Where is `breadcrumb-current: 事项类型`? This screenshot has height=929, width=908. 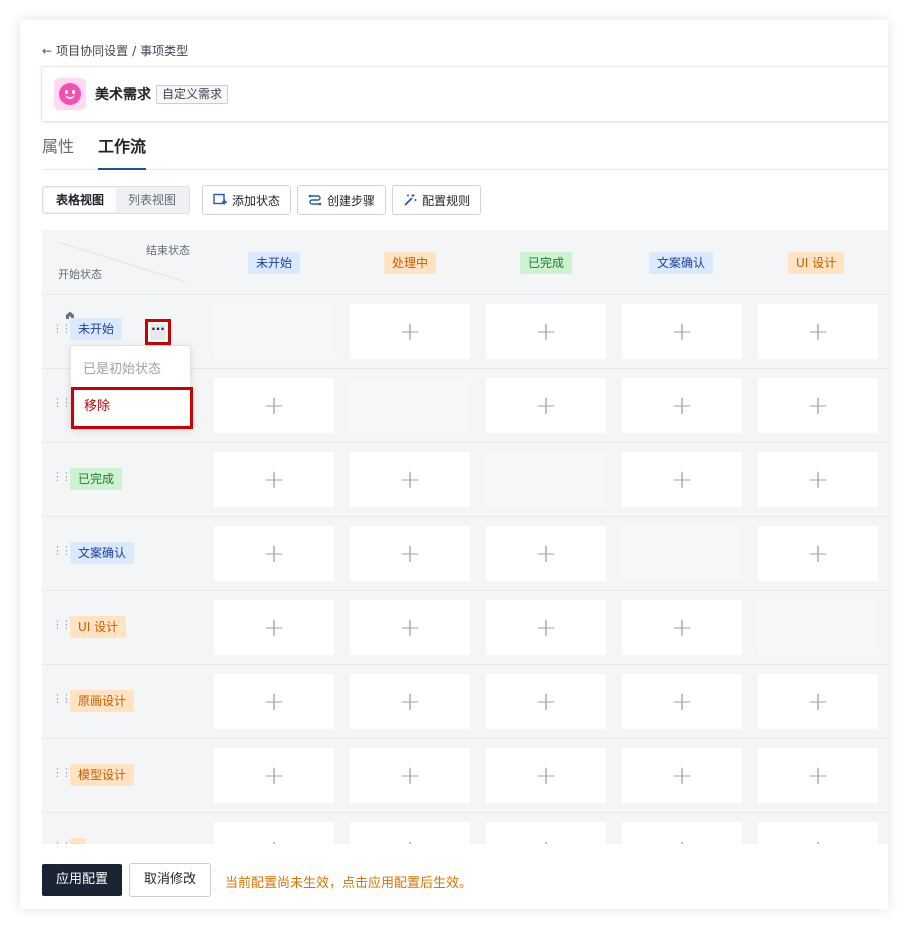 breadcrumb-current: 事项类型 is located at coordinates (164, 51).